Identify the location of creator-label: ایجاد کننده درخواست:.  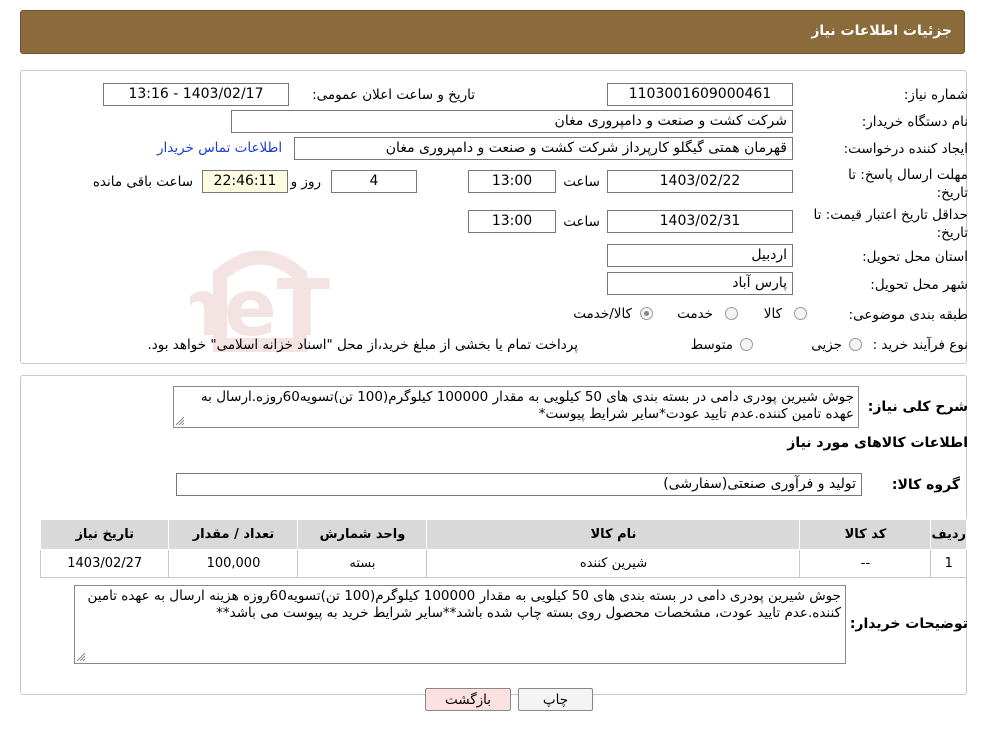
(905, 149).